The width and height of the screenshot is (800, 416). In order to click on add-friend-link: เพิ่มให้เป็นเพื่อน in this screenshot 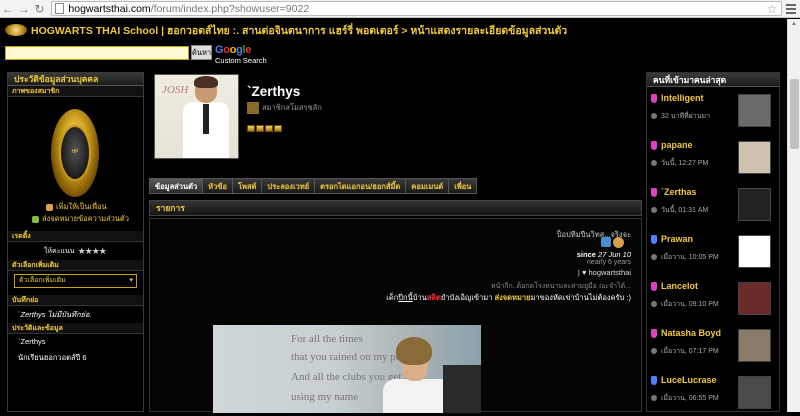, I will do `click(75, 207)`.